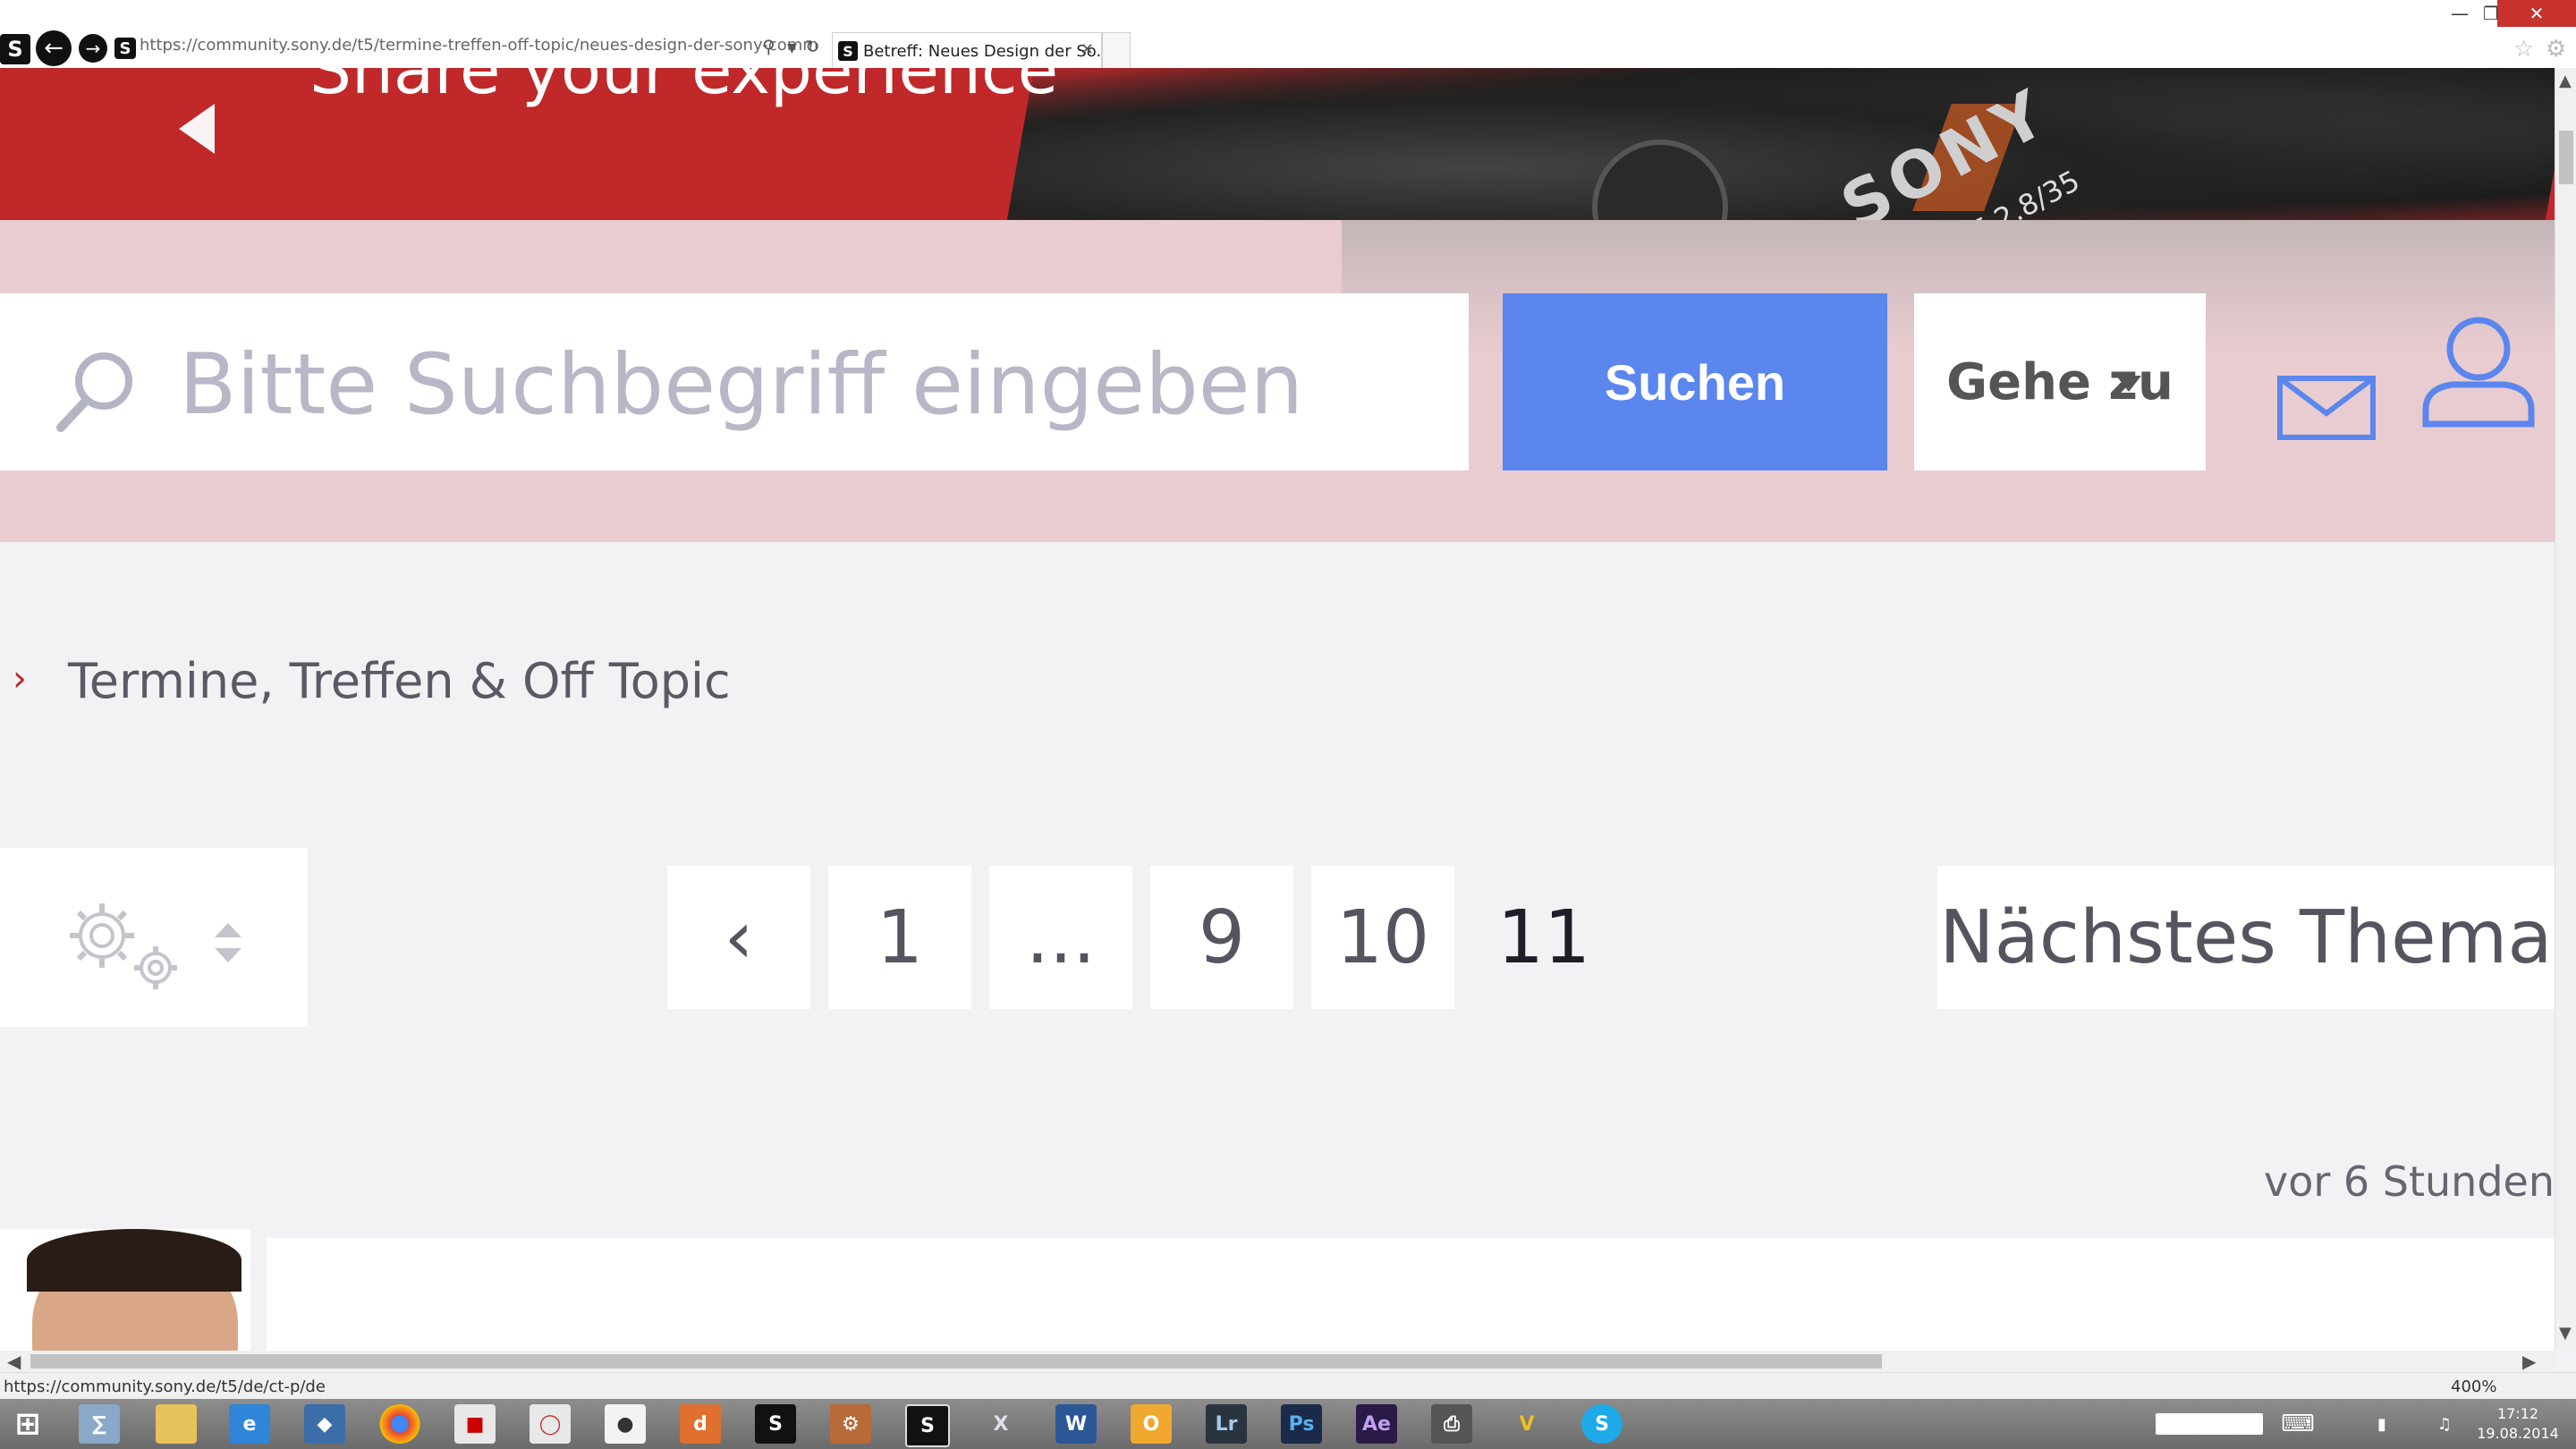 The width and height of the screenshot is (2576, 1449). I want to click on browser-logo-icon: S, so click(15, 49).